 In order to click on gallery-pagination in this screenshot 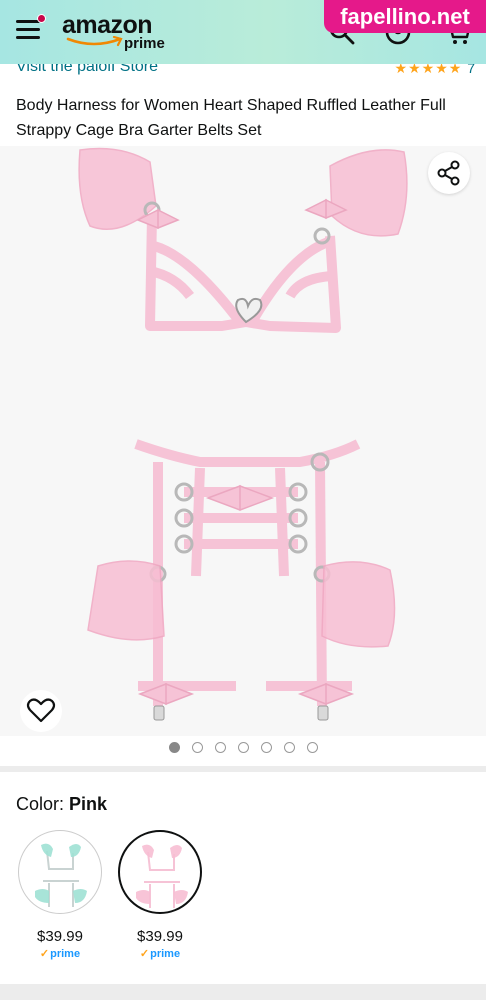, I will do `click(243, 749)`.